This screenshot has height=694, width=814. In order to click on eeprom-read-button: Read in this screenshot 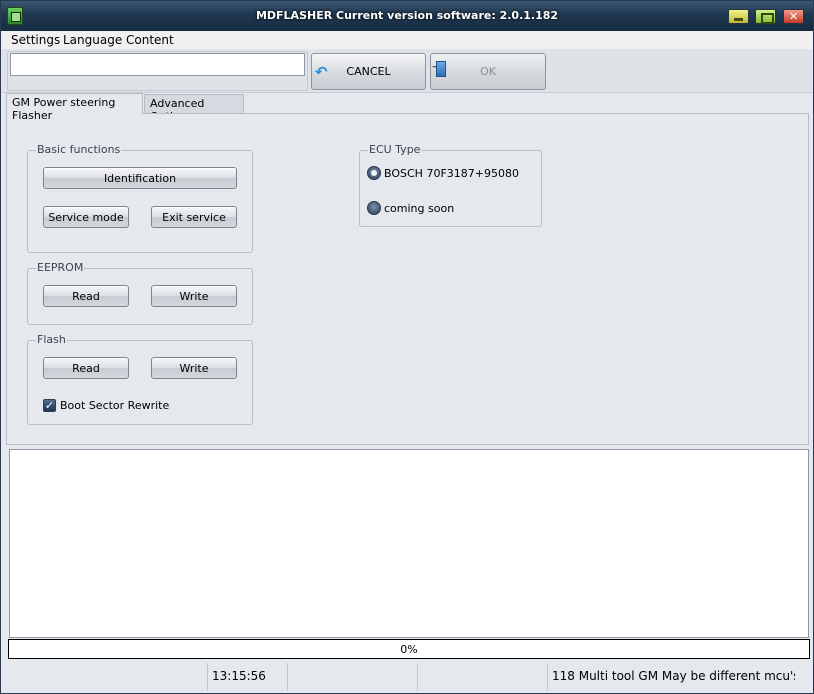, I will do `click(86, 296)`.